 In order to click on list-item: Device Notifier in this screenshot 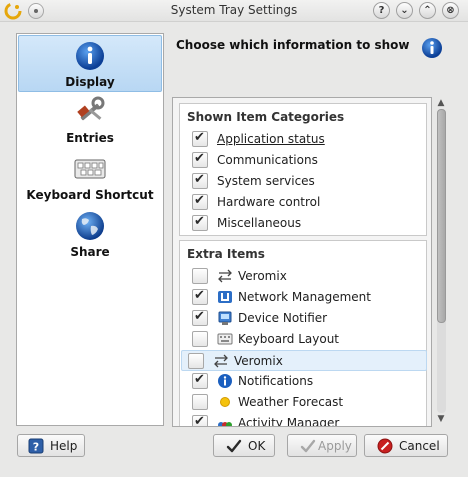, I will do `click(308, 318)`.